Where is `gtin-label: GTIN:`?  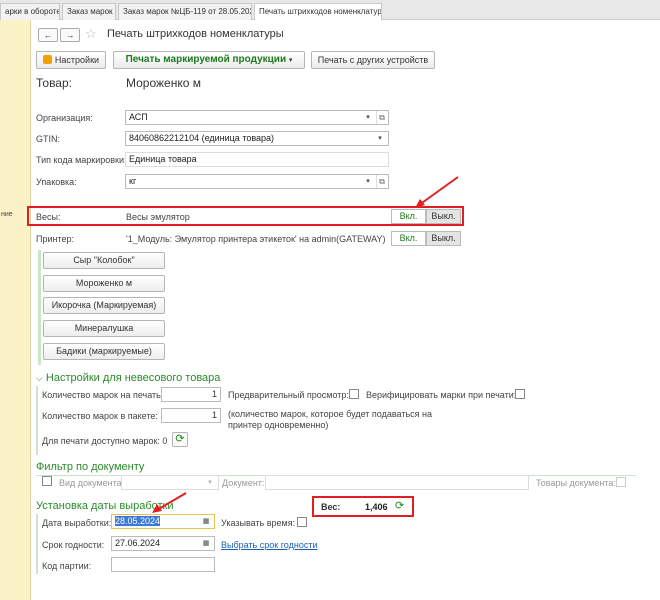
gtin-label: GTIN: is located at coordinates (48, 139).